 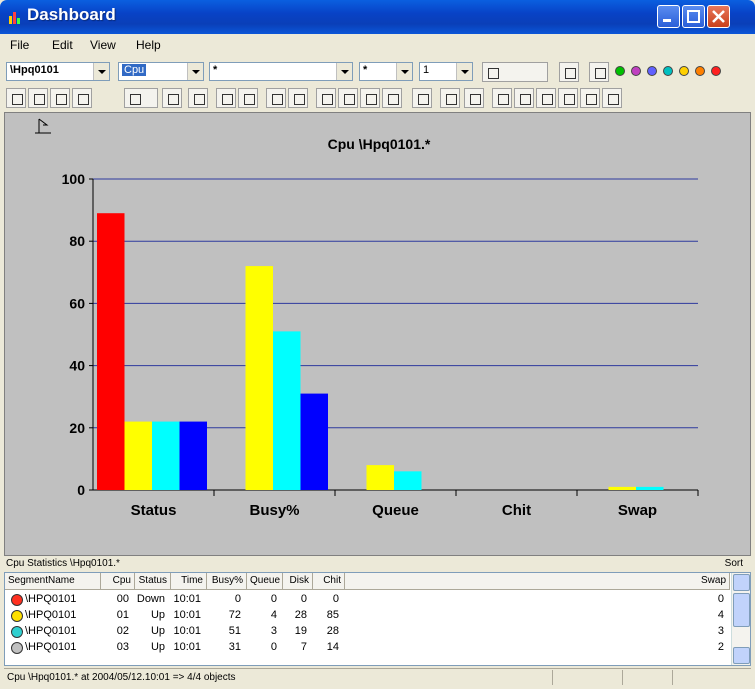 I want to click on y-tick-label: 60, so click(x=77, y=303).